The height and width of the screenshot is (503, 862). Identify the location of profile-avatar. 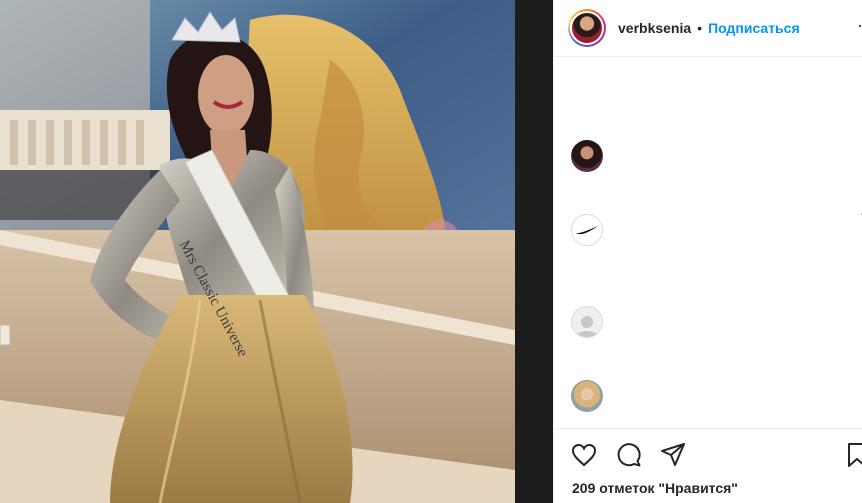
(587, 28).